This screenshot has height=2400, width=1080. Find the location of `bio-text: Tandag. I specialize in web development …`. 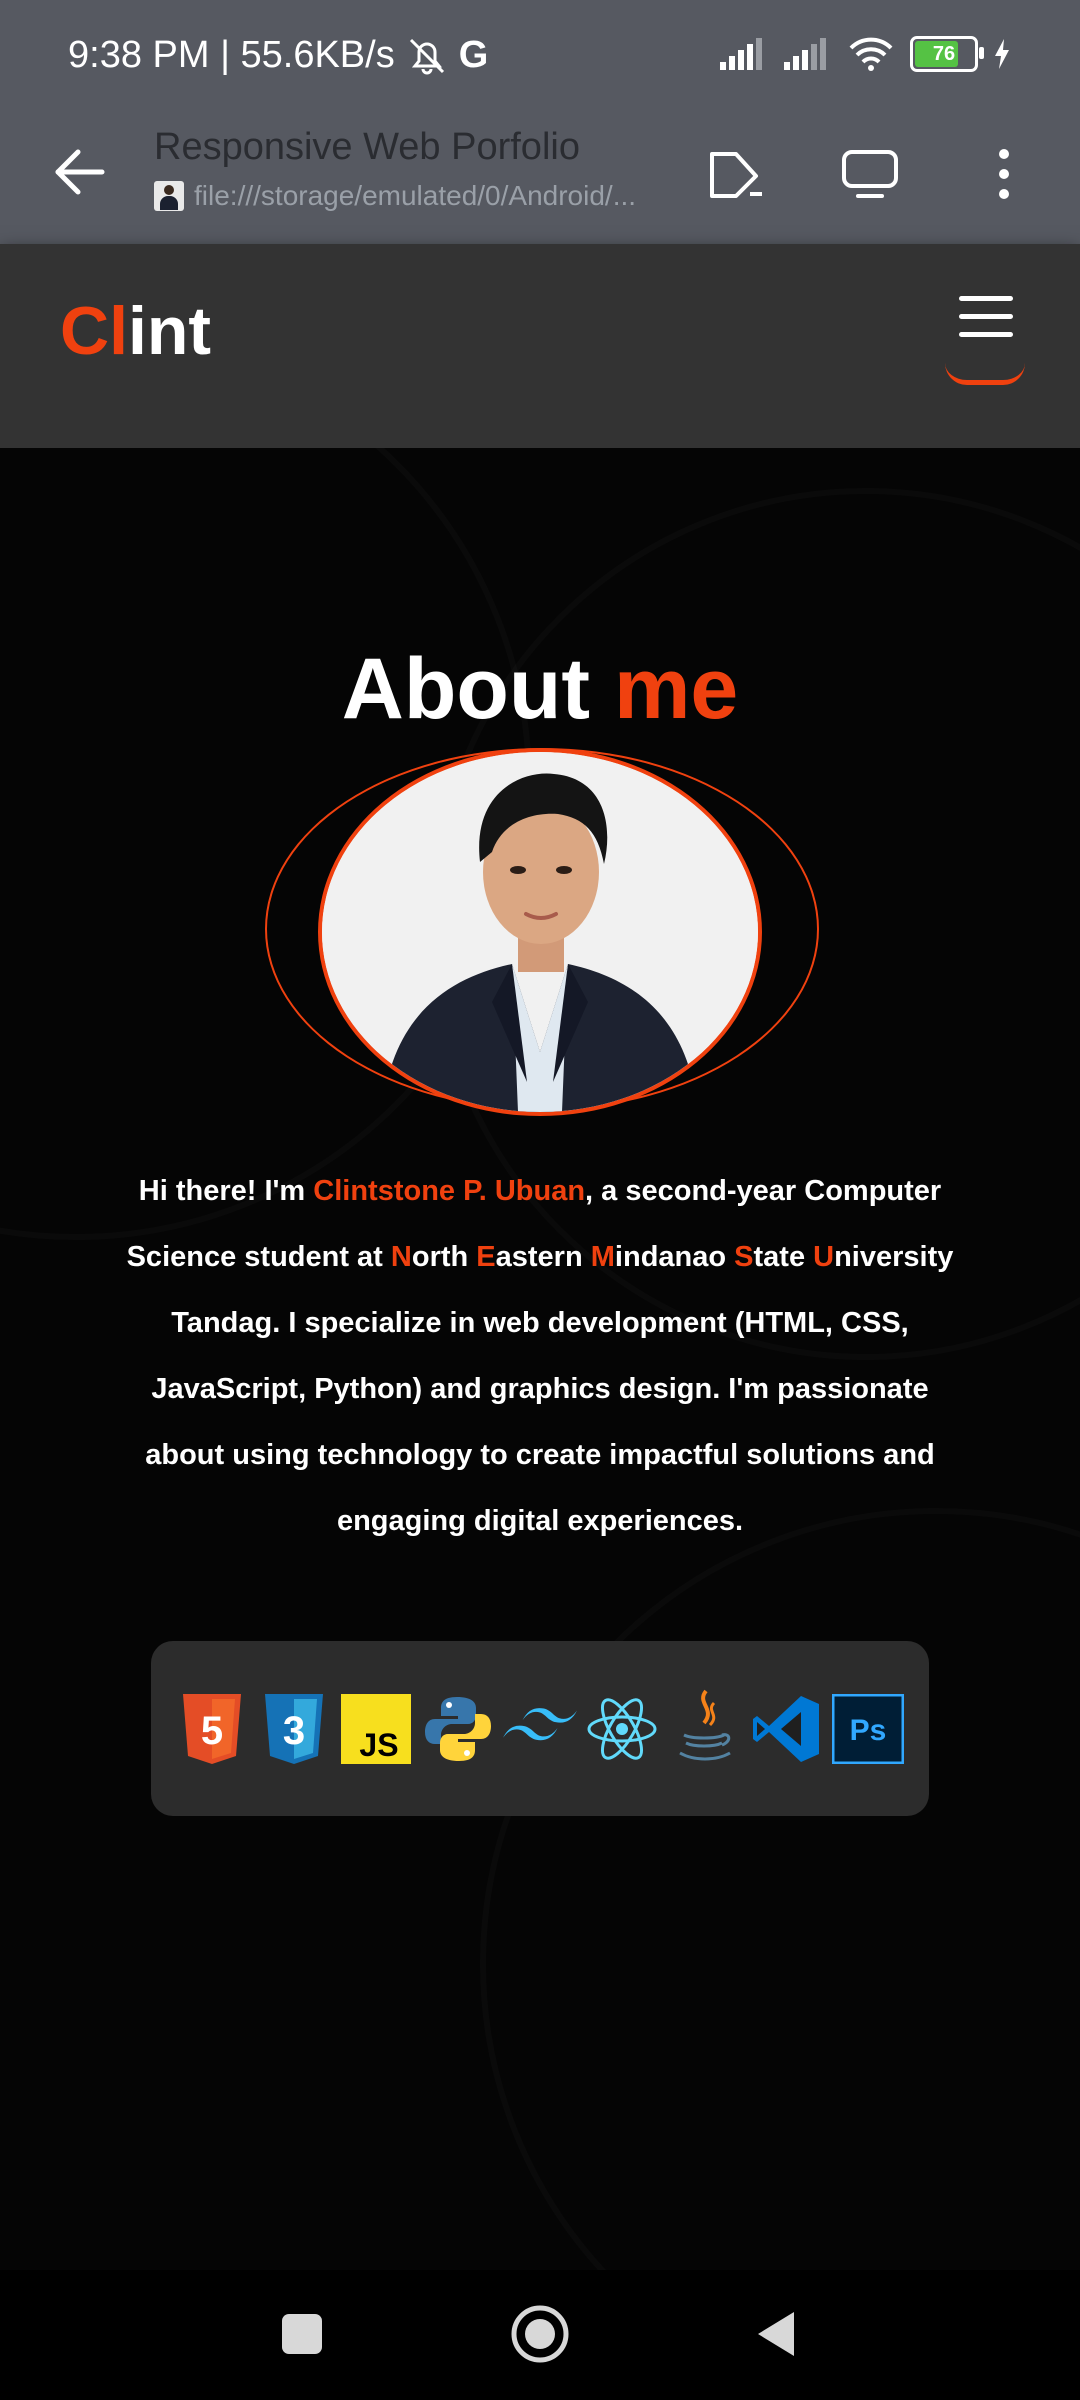

bio-text: Tandag. I specialize in web development … is located at coordinates (540, 1422).